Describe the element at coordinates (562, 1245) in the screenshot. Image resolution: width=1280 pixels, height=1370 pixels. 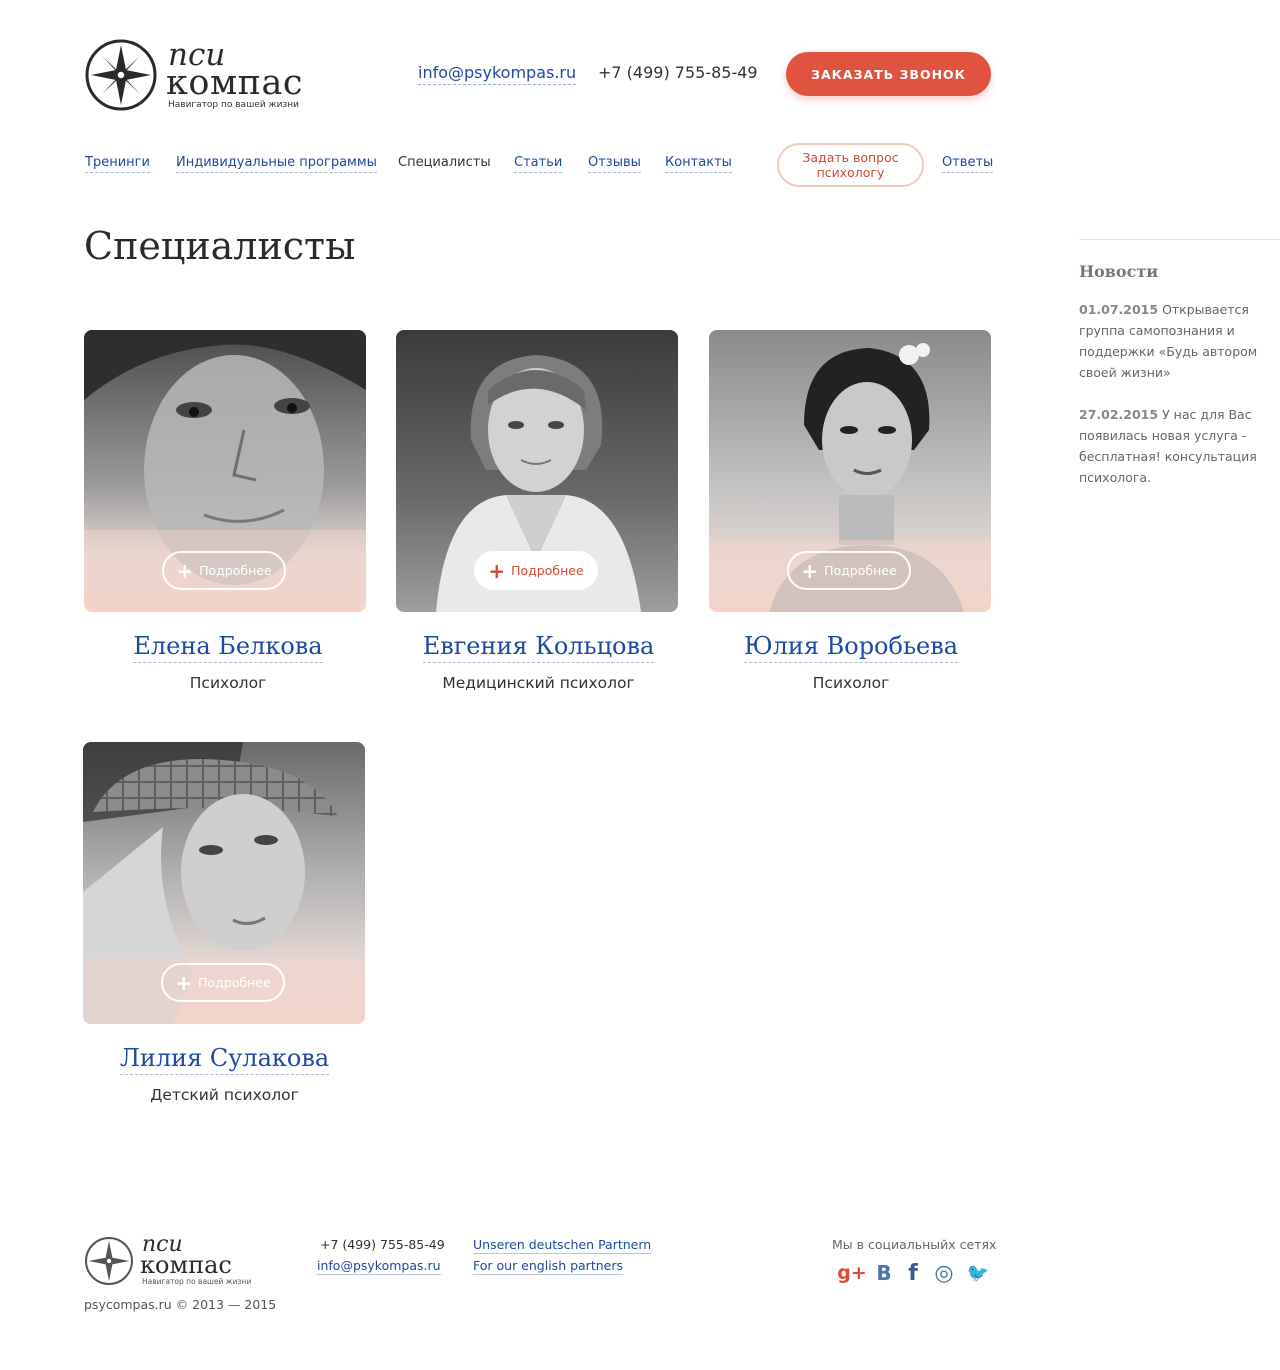
I see `german-partners-link: Unseren deutschen Partnern` at that location.